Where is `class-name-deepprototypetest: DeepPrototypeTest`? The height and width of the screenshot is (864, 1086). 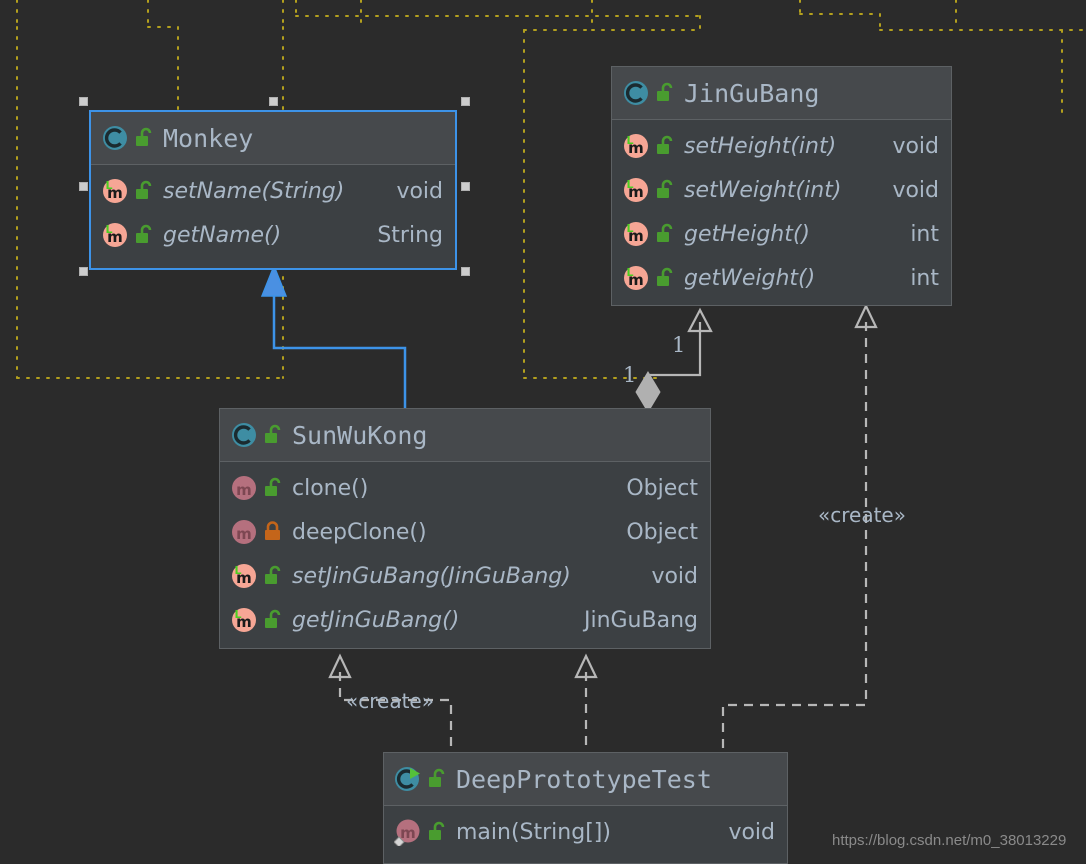
class-name-deepprototypetest: DeepPrototypeTest is located at coordinates (584, 779).